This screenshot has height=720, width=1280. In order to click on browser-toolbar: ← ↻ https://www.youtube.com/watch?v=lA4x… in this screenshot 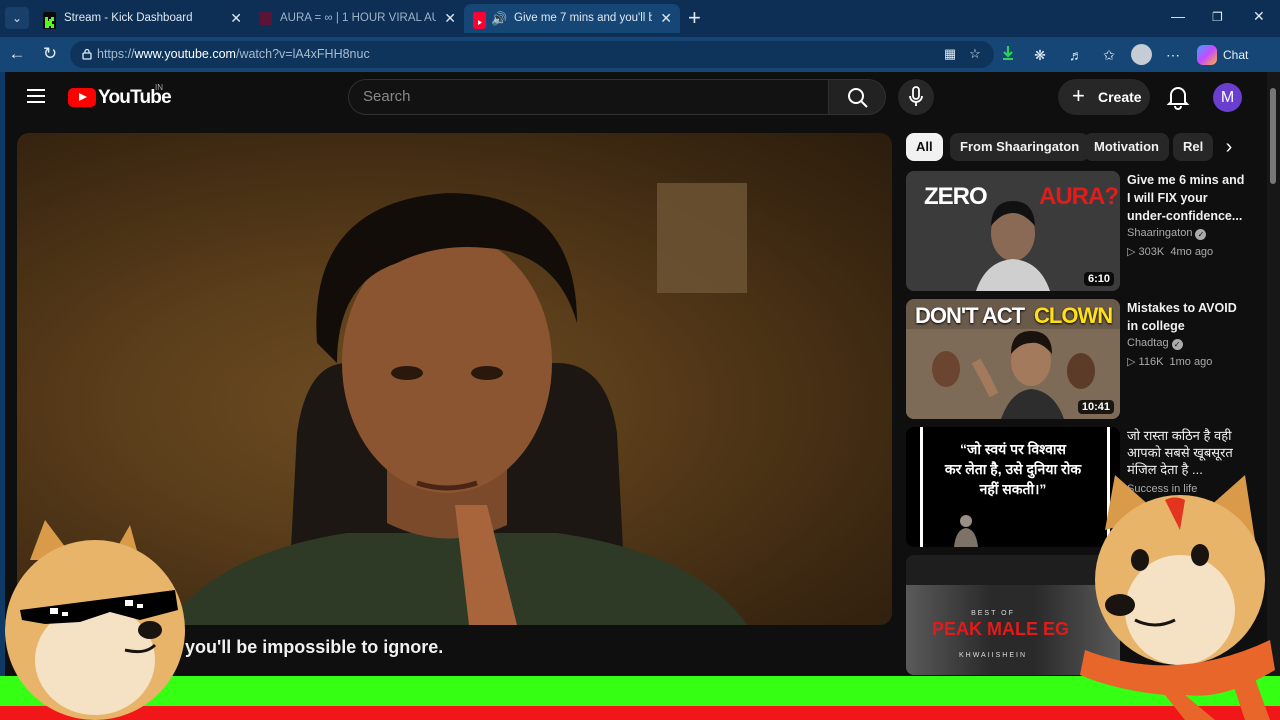, I will do `click(640, 54)`.